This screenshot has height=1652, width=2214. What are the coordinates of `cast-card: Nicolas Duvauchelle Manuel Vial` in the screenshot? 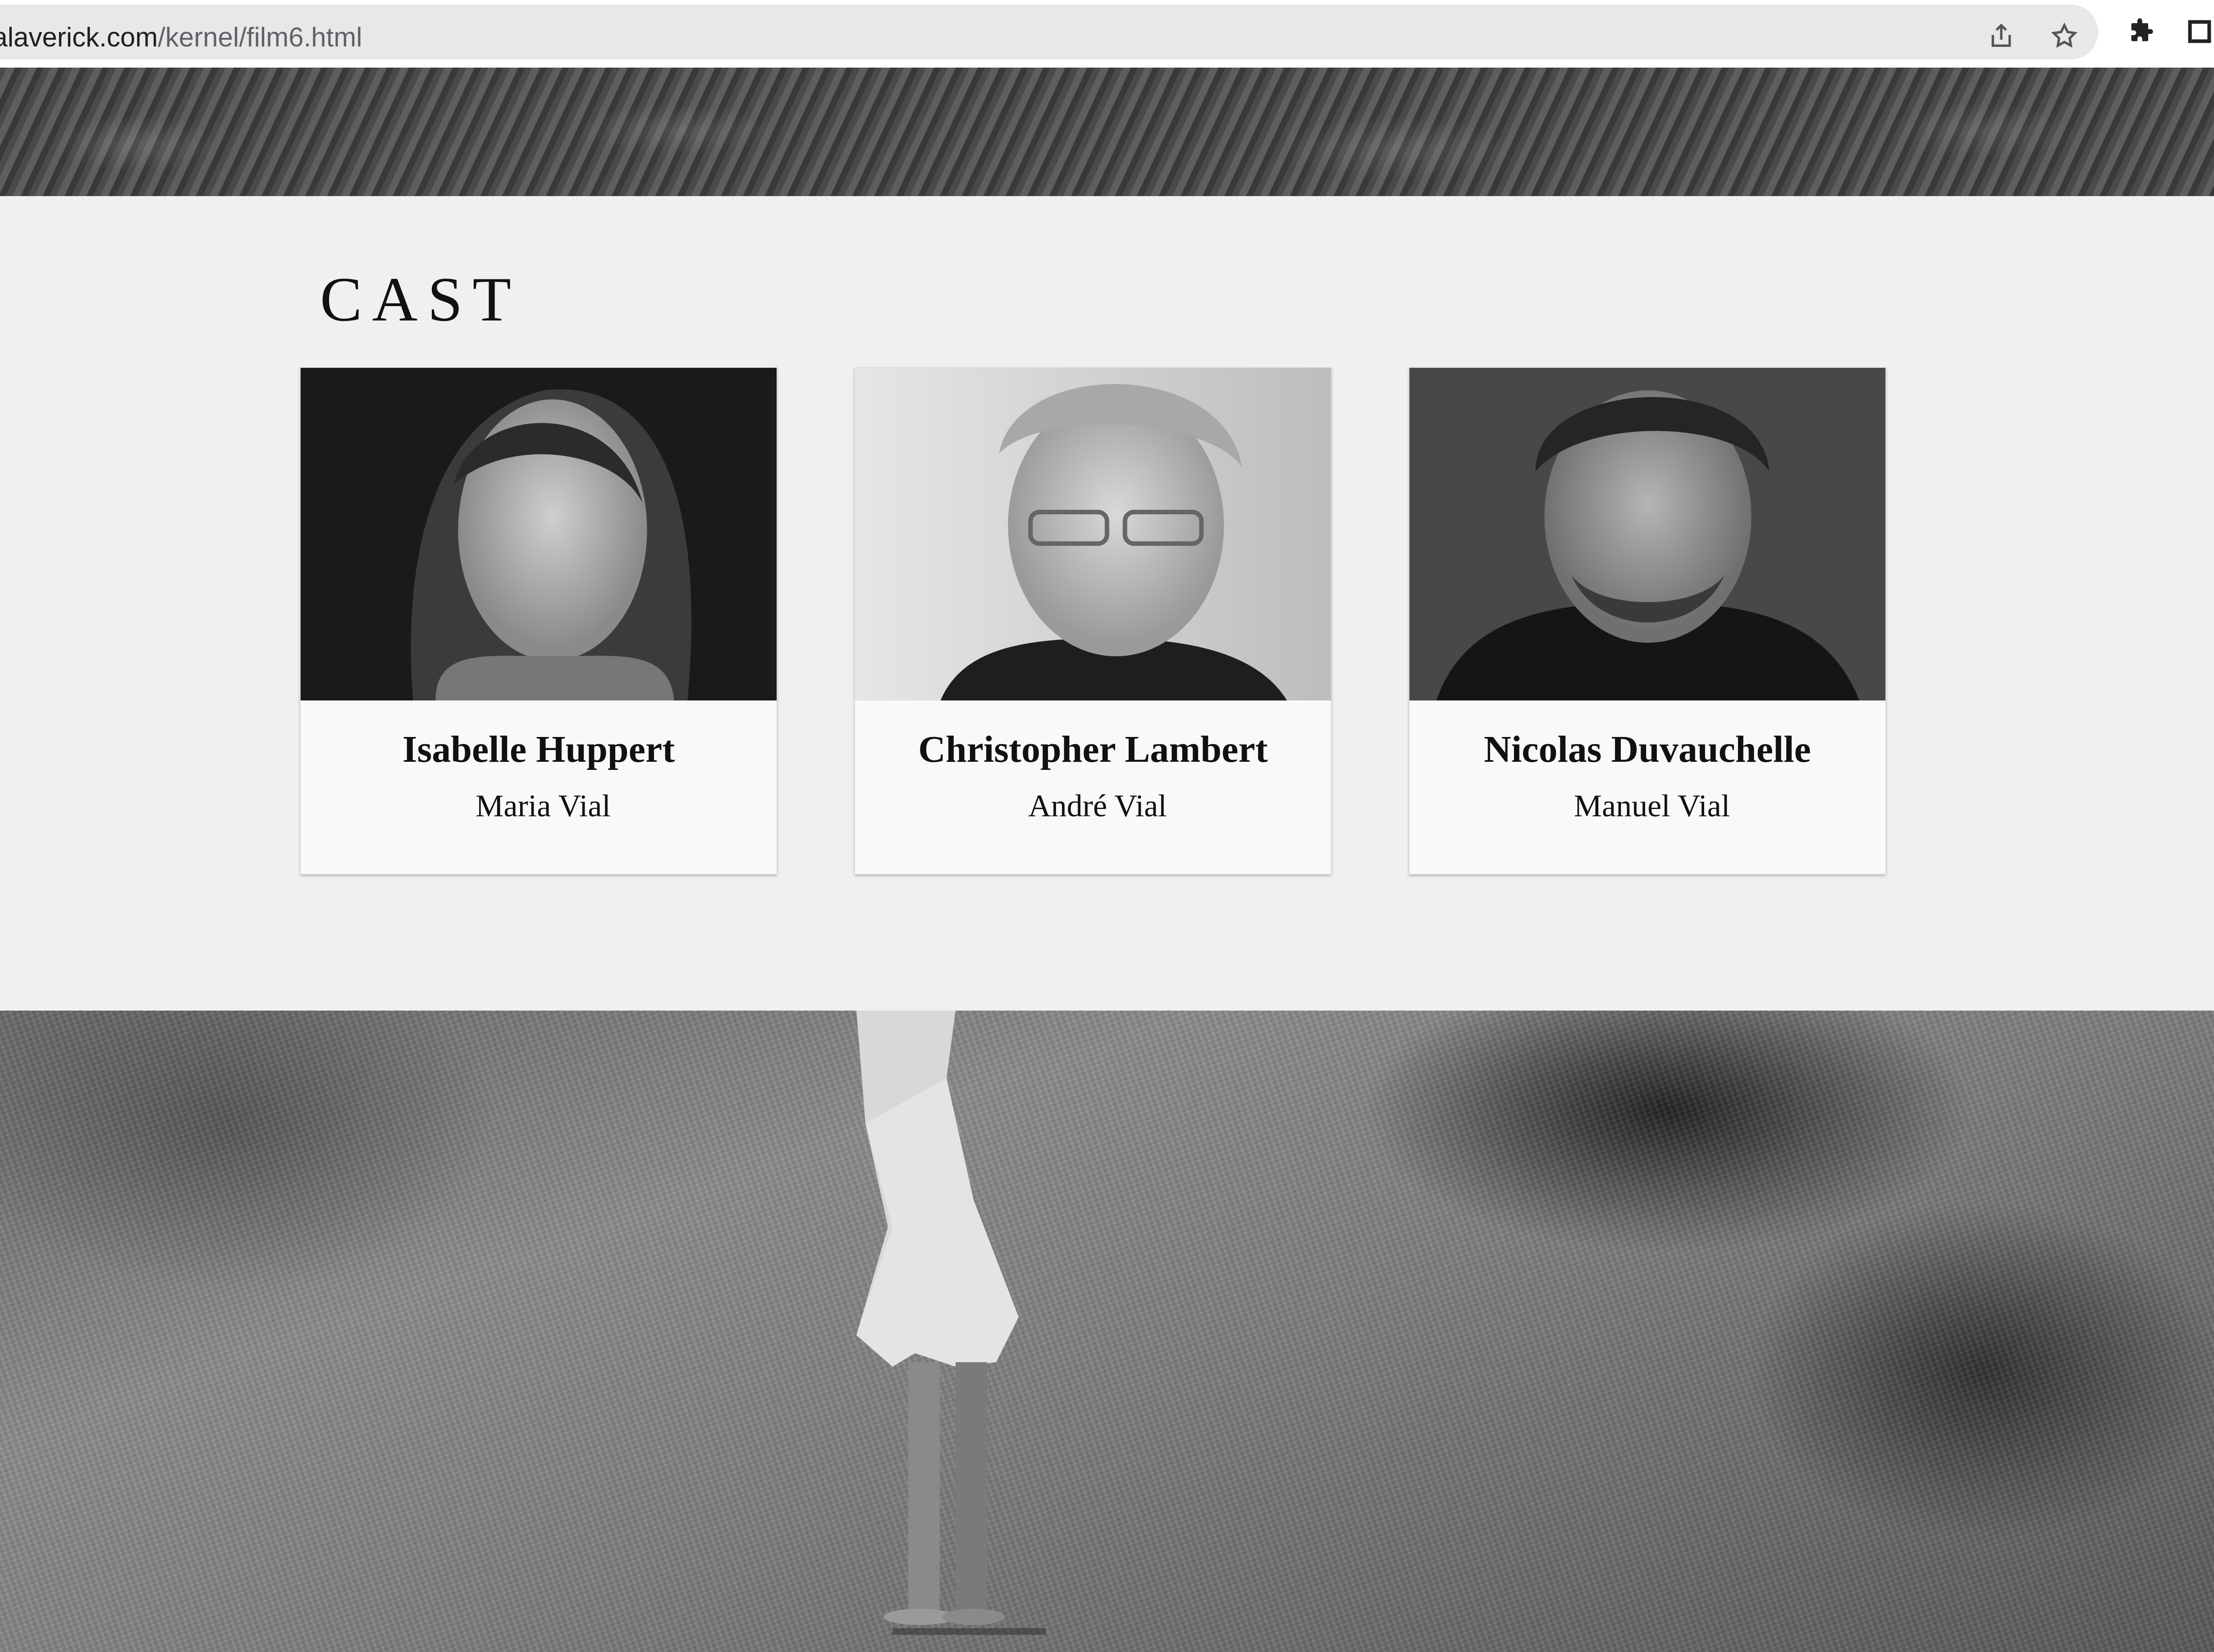 It's located at (1647, 620).